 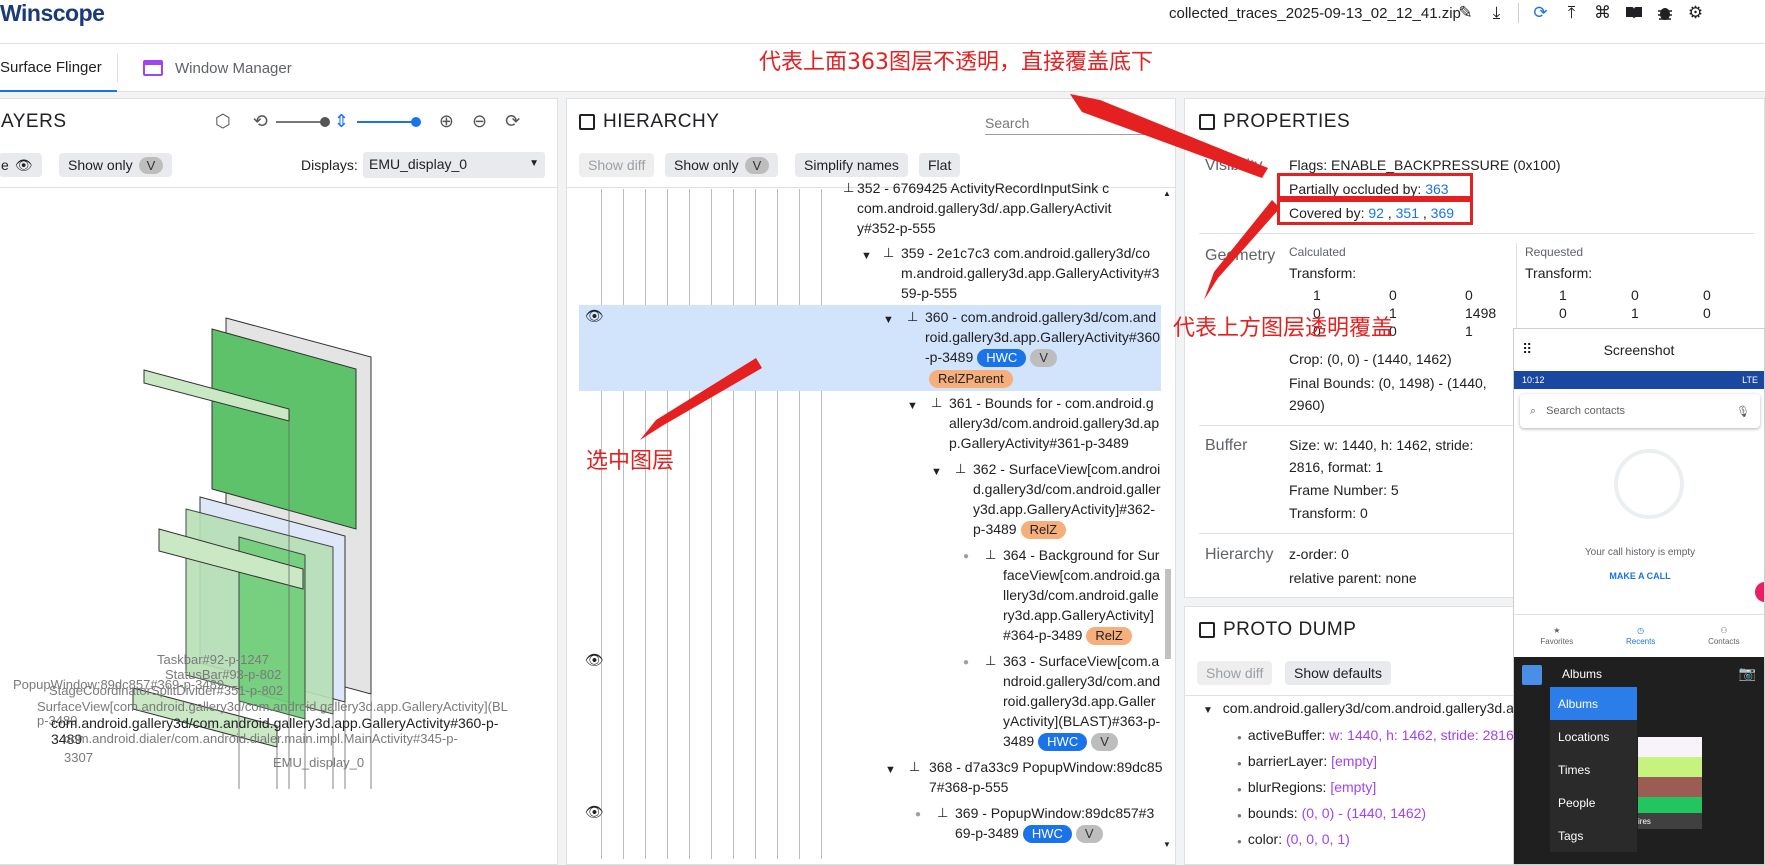 What do you see at coordinates (1239, 554) in the screenshot?
I see `hierarchy-section-label: Hierarchy` at bounding box center [1239, 554].